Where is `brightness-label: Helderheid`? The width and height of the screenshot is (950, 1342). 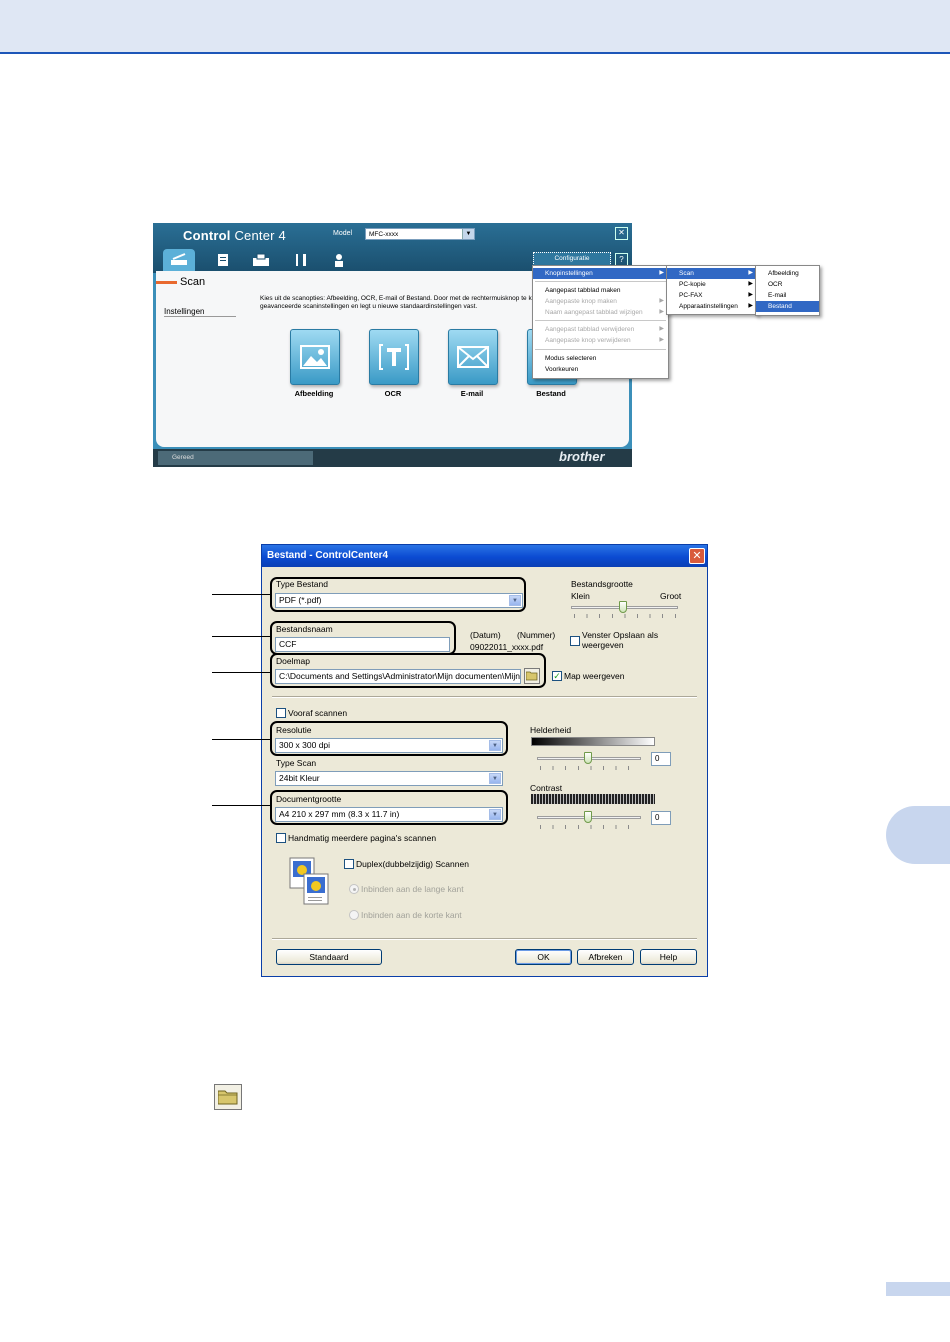 brightness-label: Helderheid is located at coordinates (551, 730).